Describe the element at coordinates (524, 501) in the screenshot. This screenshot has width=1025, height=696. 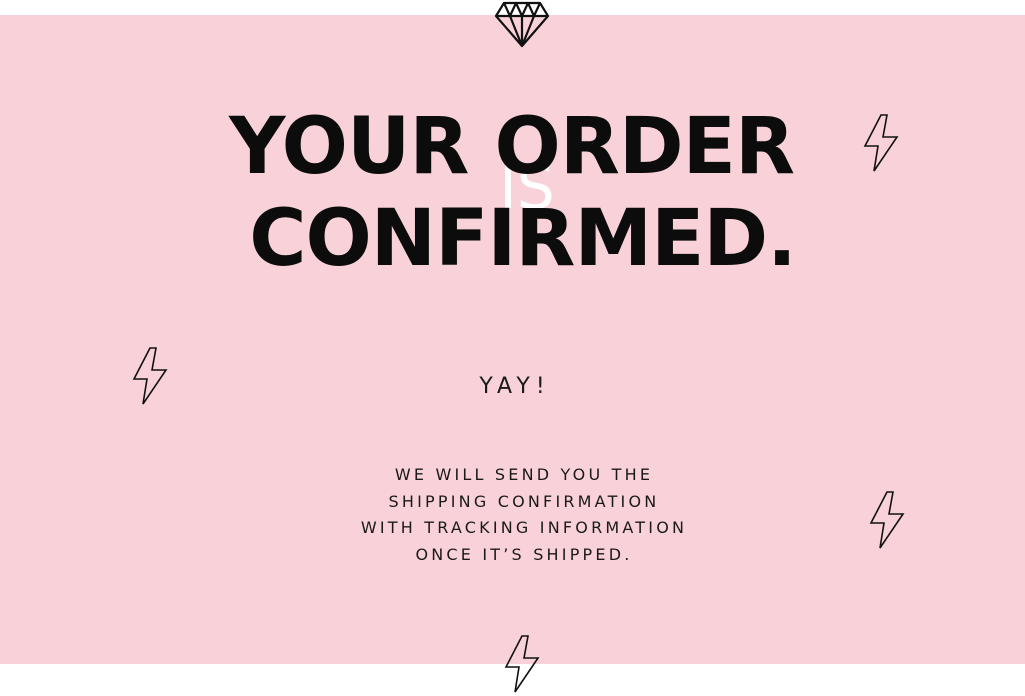
I see `message-line: SHIPPING CONFIRMATION` at that location.